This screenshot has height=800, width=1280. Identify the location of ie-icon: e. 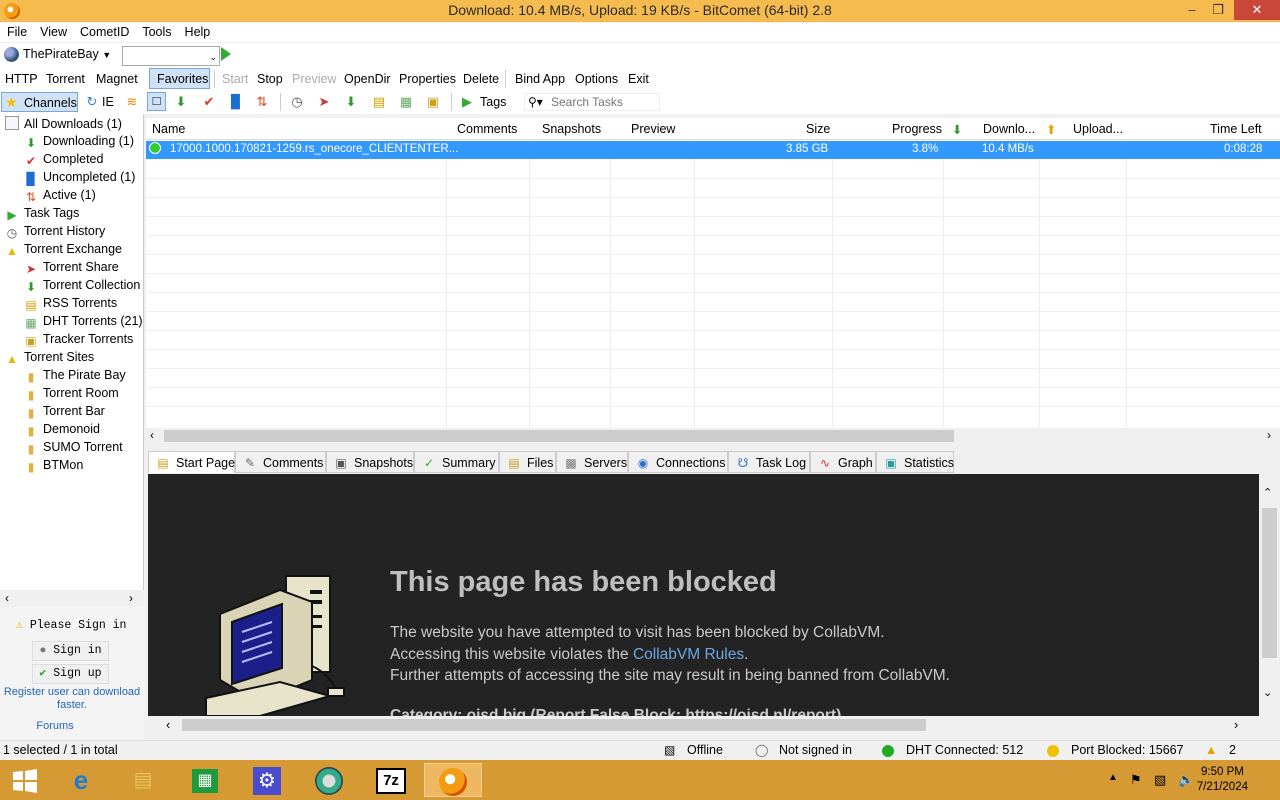
(81, 780).